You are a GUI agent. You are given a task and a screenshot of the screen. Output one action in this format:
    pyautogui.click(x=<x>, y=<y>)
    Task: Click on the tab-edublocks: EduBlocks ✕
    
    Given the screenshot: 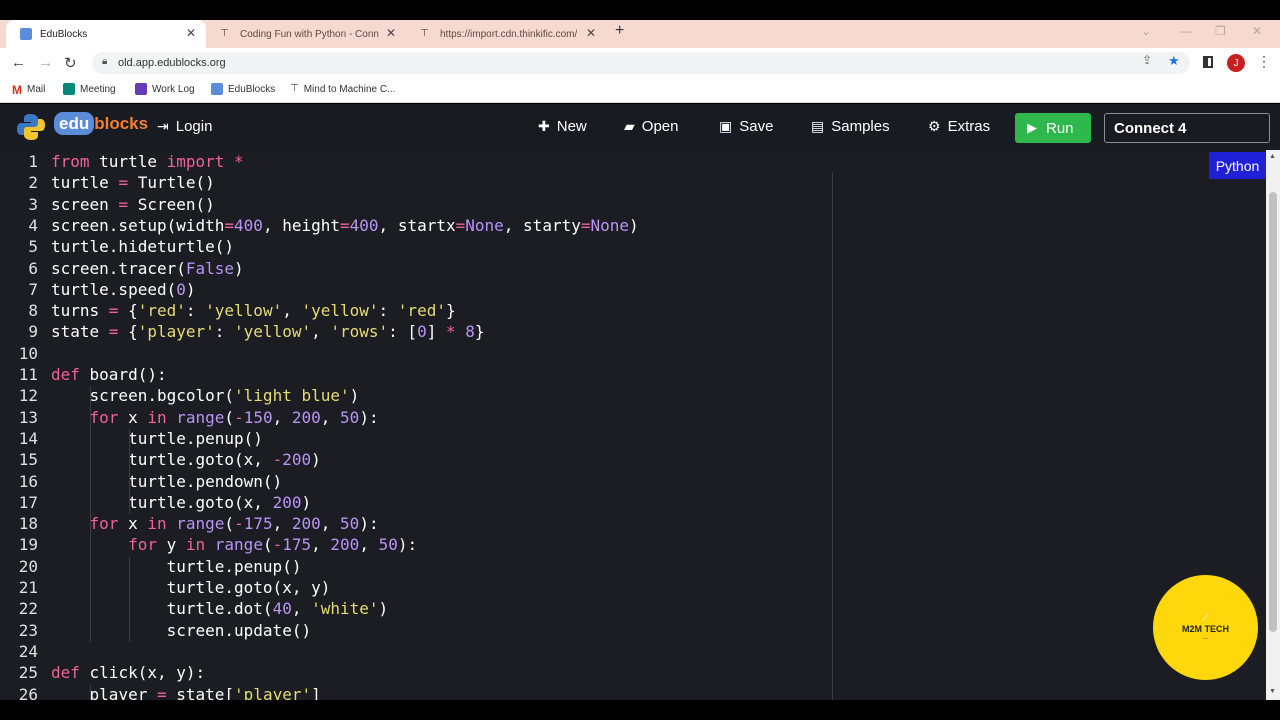 What is the action you would take?
    pyautogui.click(x=106, y=34)
    